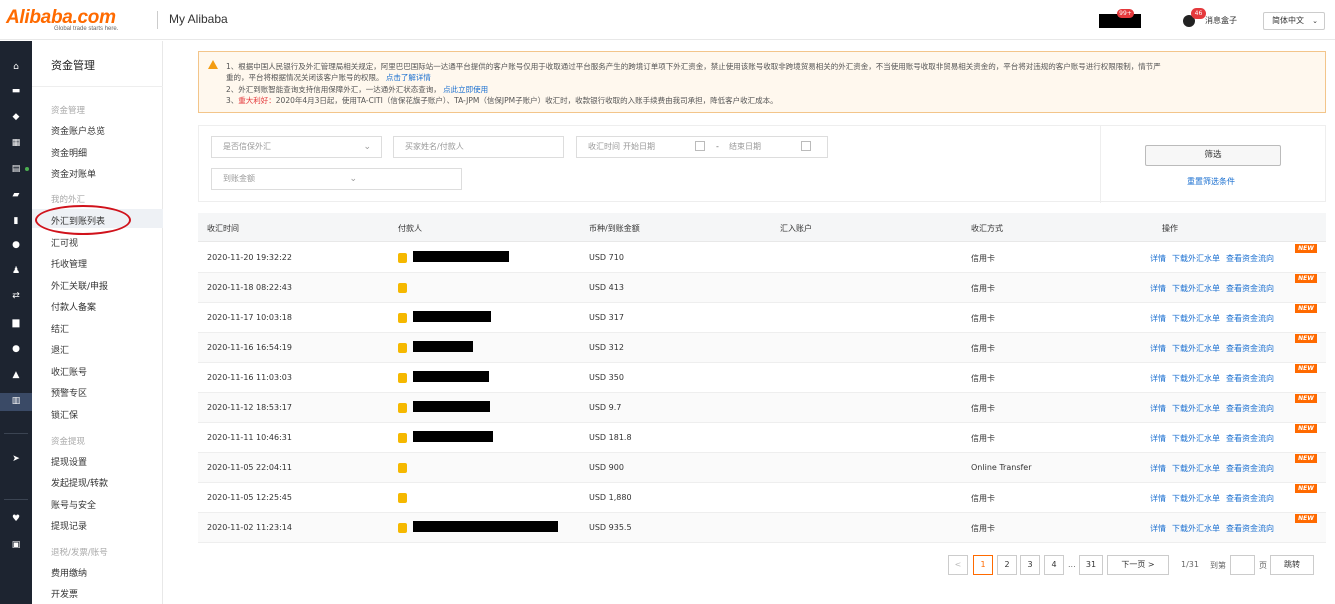 The width and height of the screenshot is (1335, 604). Describe the element at coordinates (1007, 565) in the screenshot. I see `page-button: 2` at that location.